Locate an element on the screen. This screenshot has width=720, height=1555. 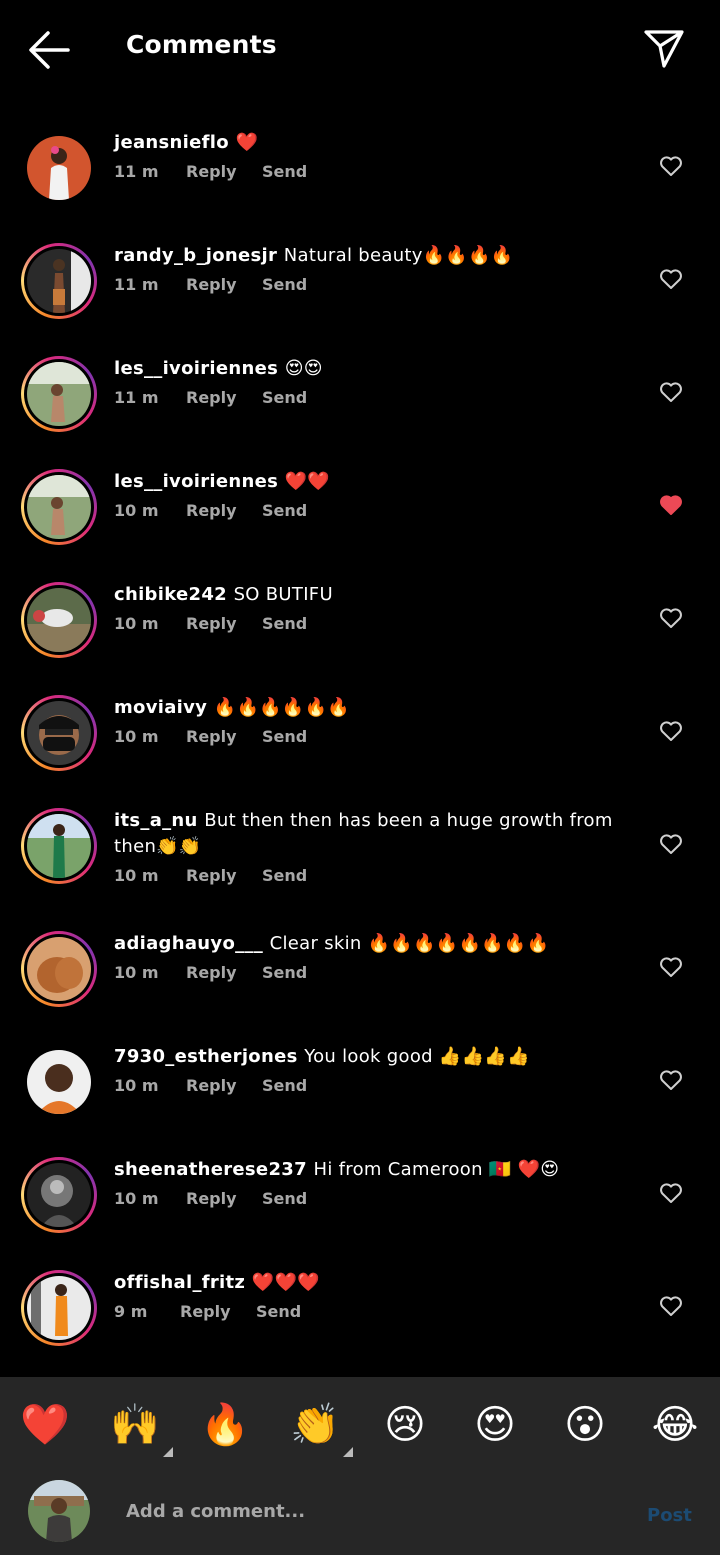
comment-text: Natural beauty🔥🔥🔥🔥 is located at coordinates (398, 255).